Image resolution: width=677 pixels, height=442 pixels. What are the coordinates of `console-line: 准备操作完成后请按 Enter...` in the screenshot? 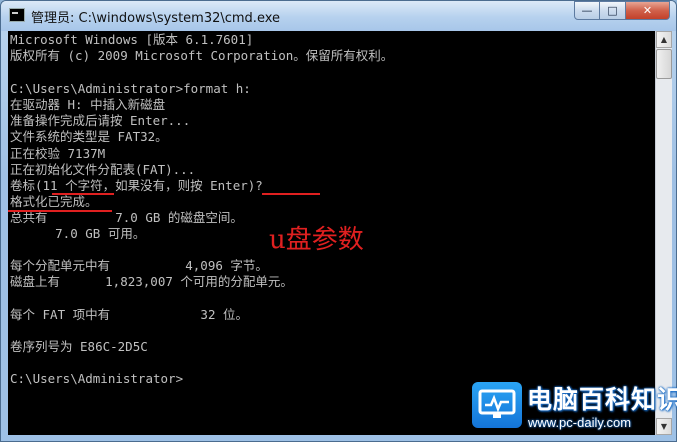 It's located at (100, 120).